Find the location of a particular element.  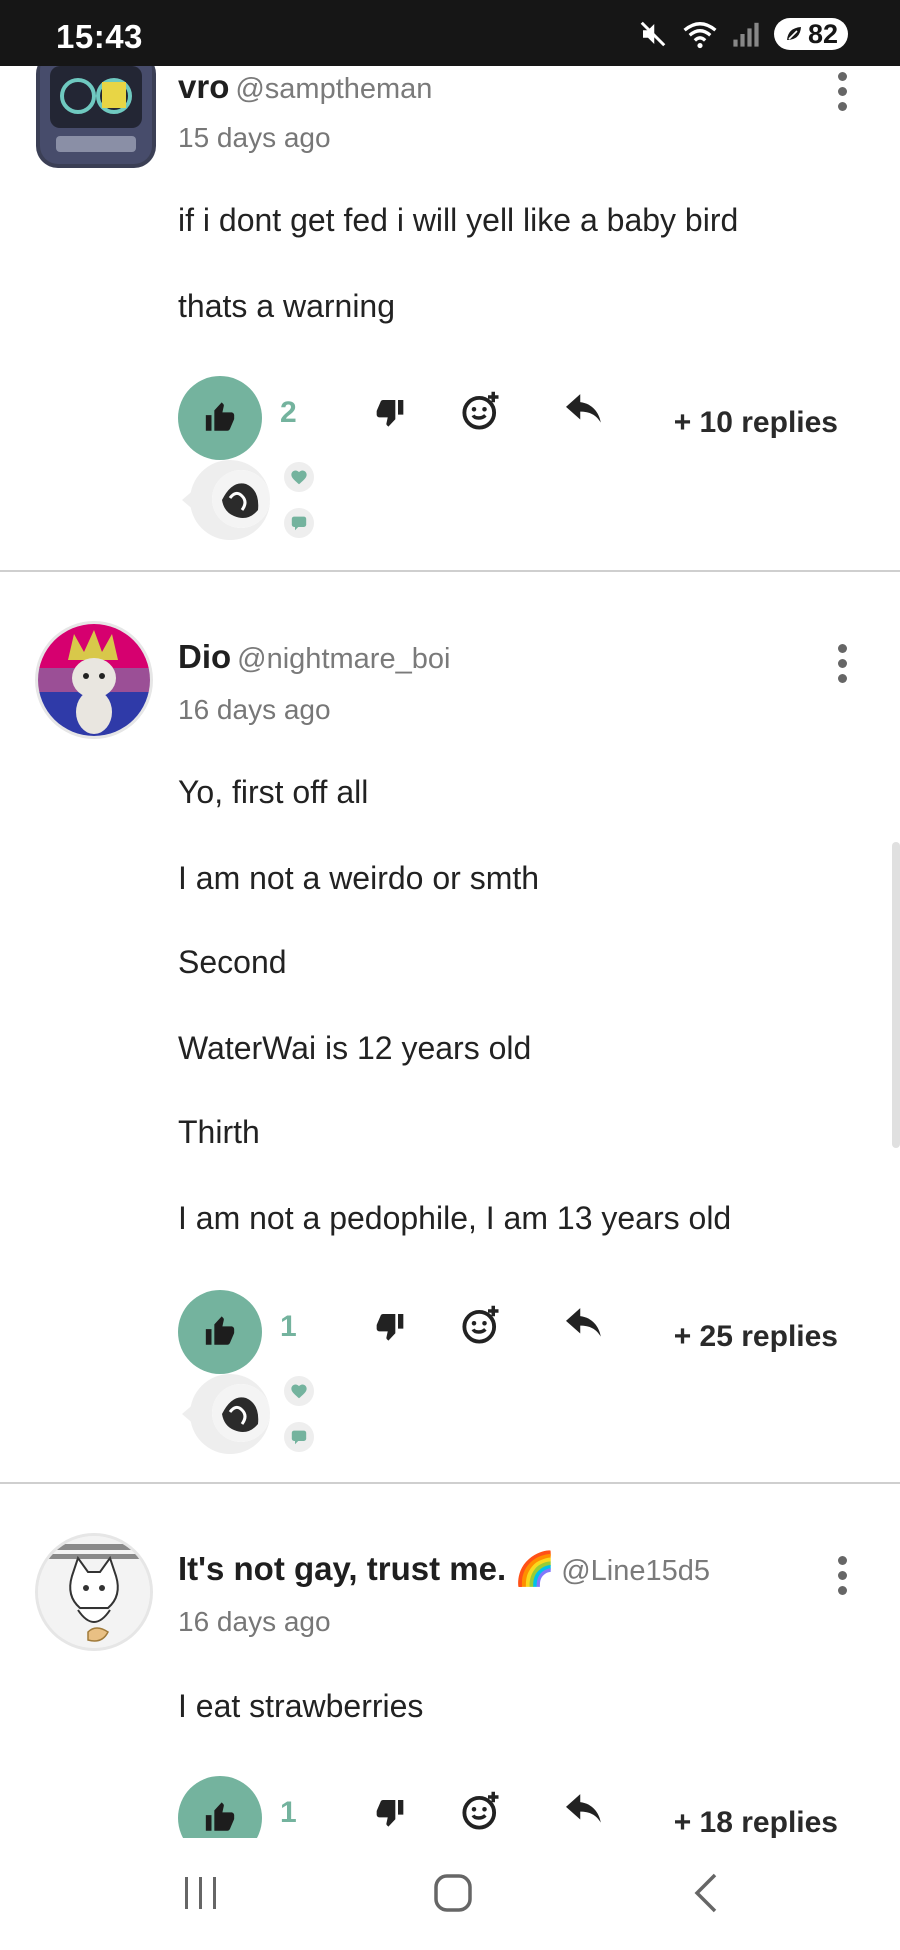

back-button is located at coordinates (705, 1893).